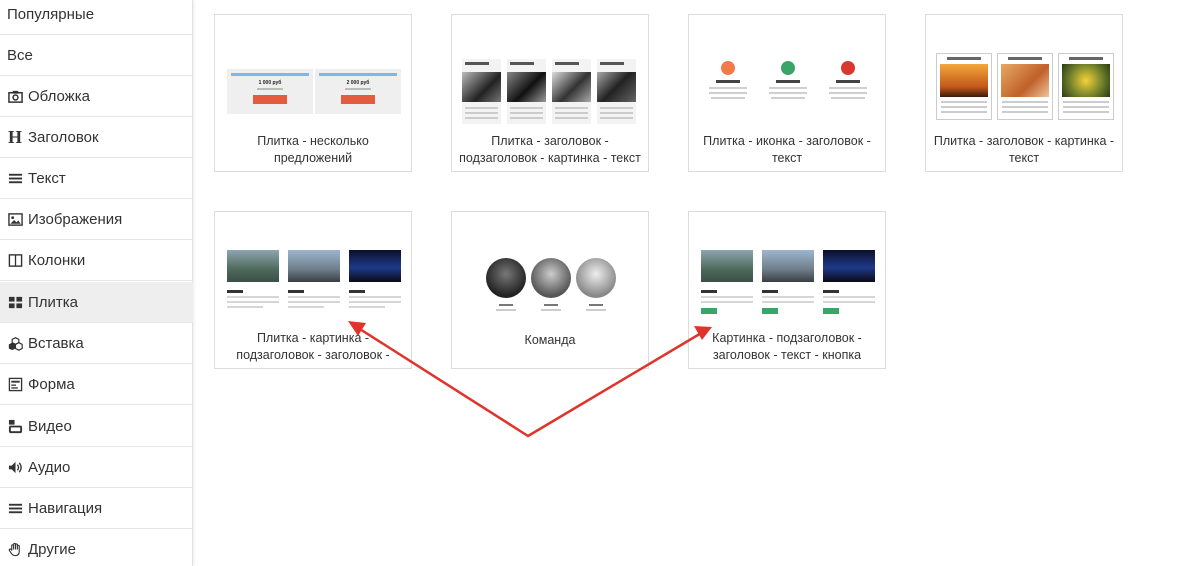  What do you see at coordinates (15, 467) in the screenshot?
I see `volume-icon` at bounding box center [15, 467].